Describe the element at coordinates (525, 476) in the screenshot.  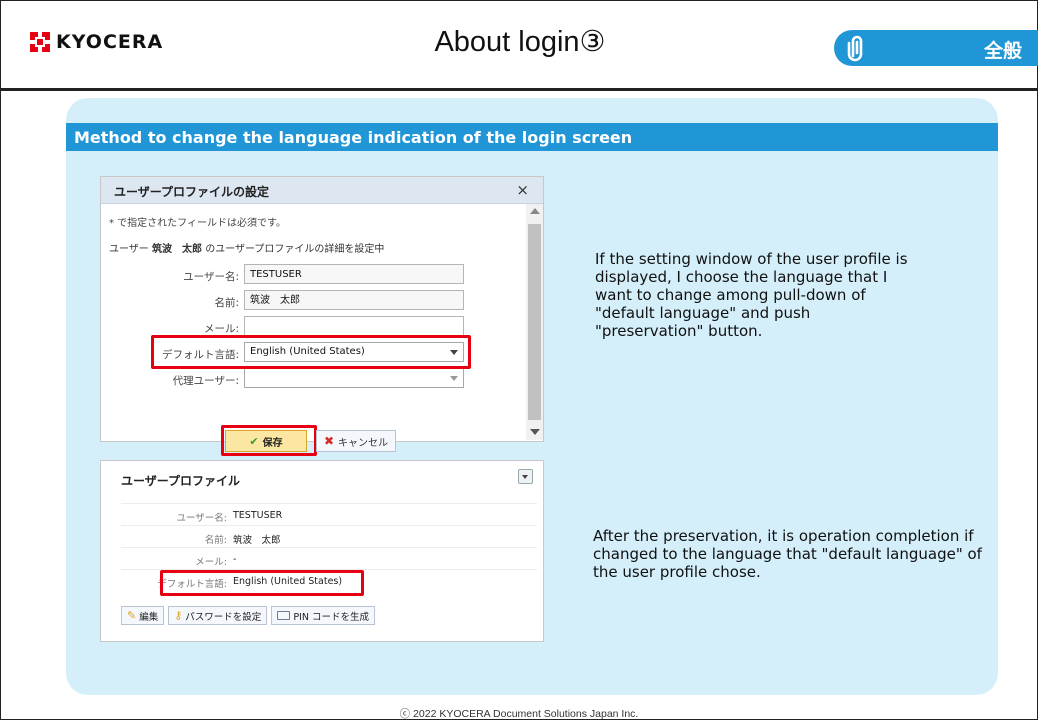
I see `collapse-icon` at that location.